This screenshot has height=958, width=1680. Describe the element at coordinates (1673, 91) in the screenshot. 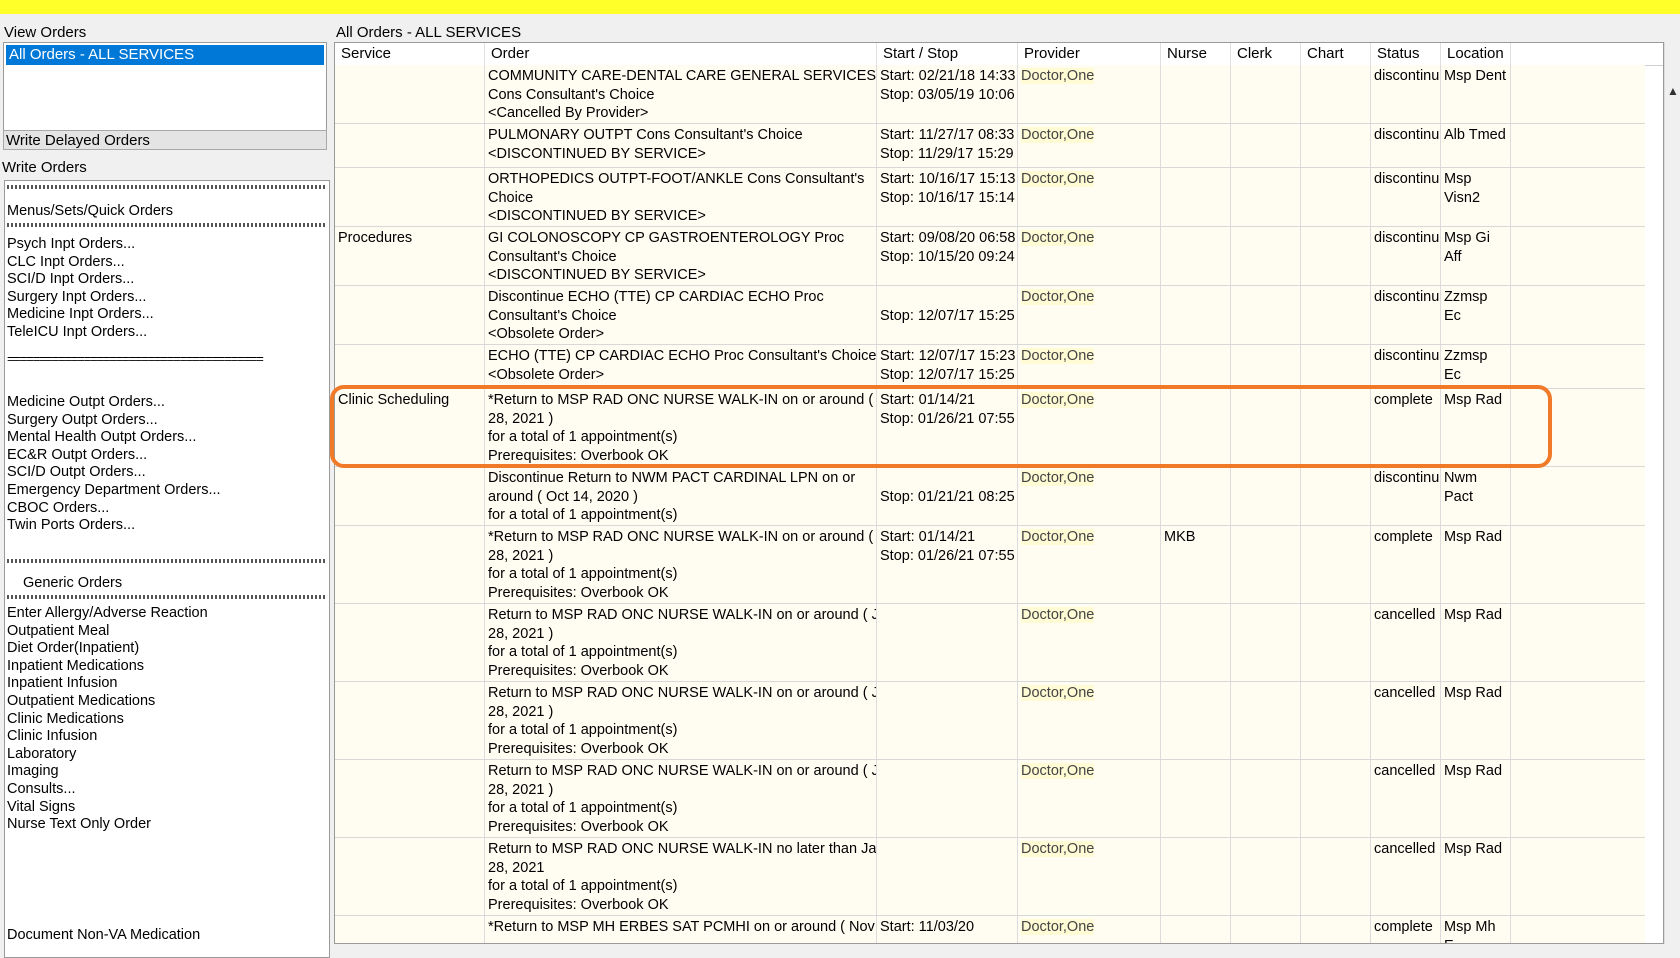

I see `scroll-up-icon: ▲` at that location.